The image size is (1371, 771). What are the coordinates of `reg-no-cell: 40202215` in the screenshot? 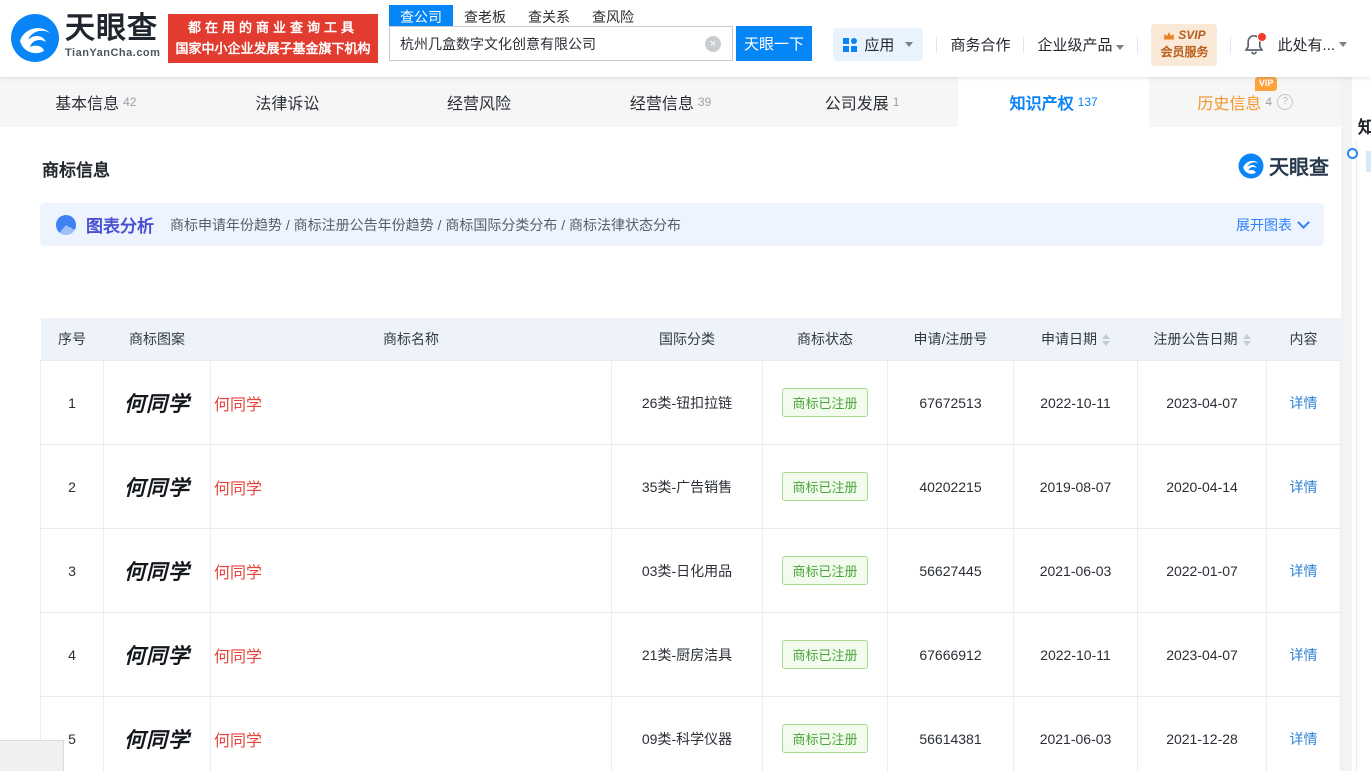 It's located at (950, 486).